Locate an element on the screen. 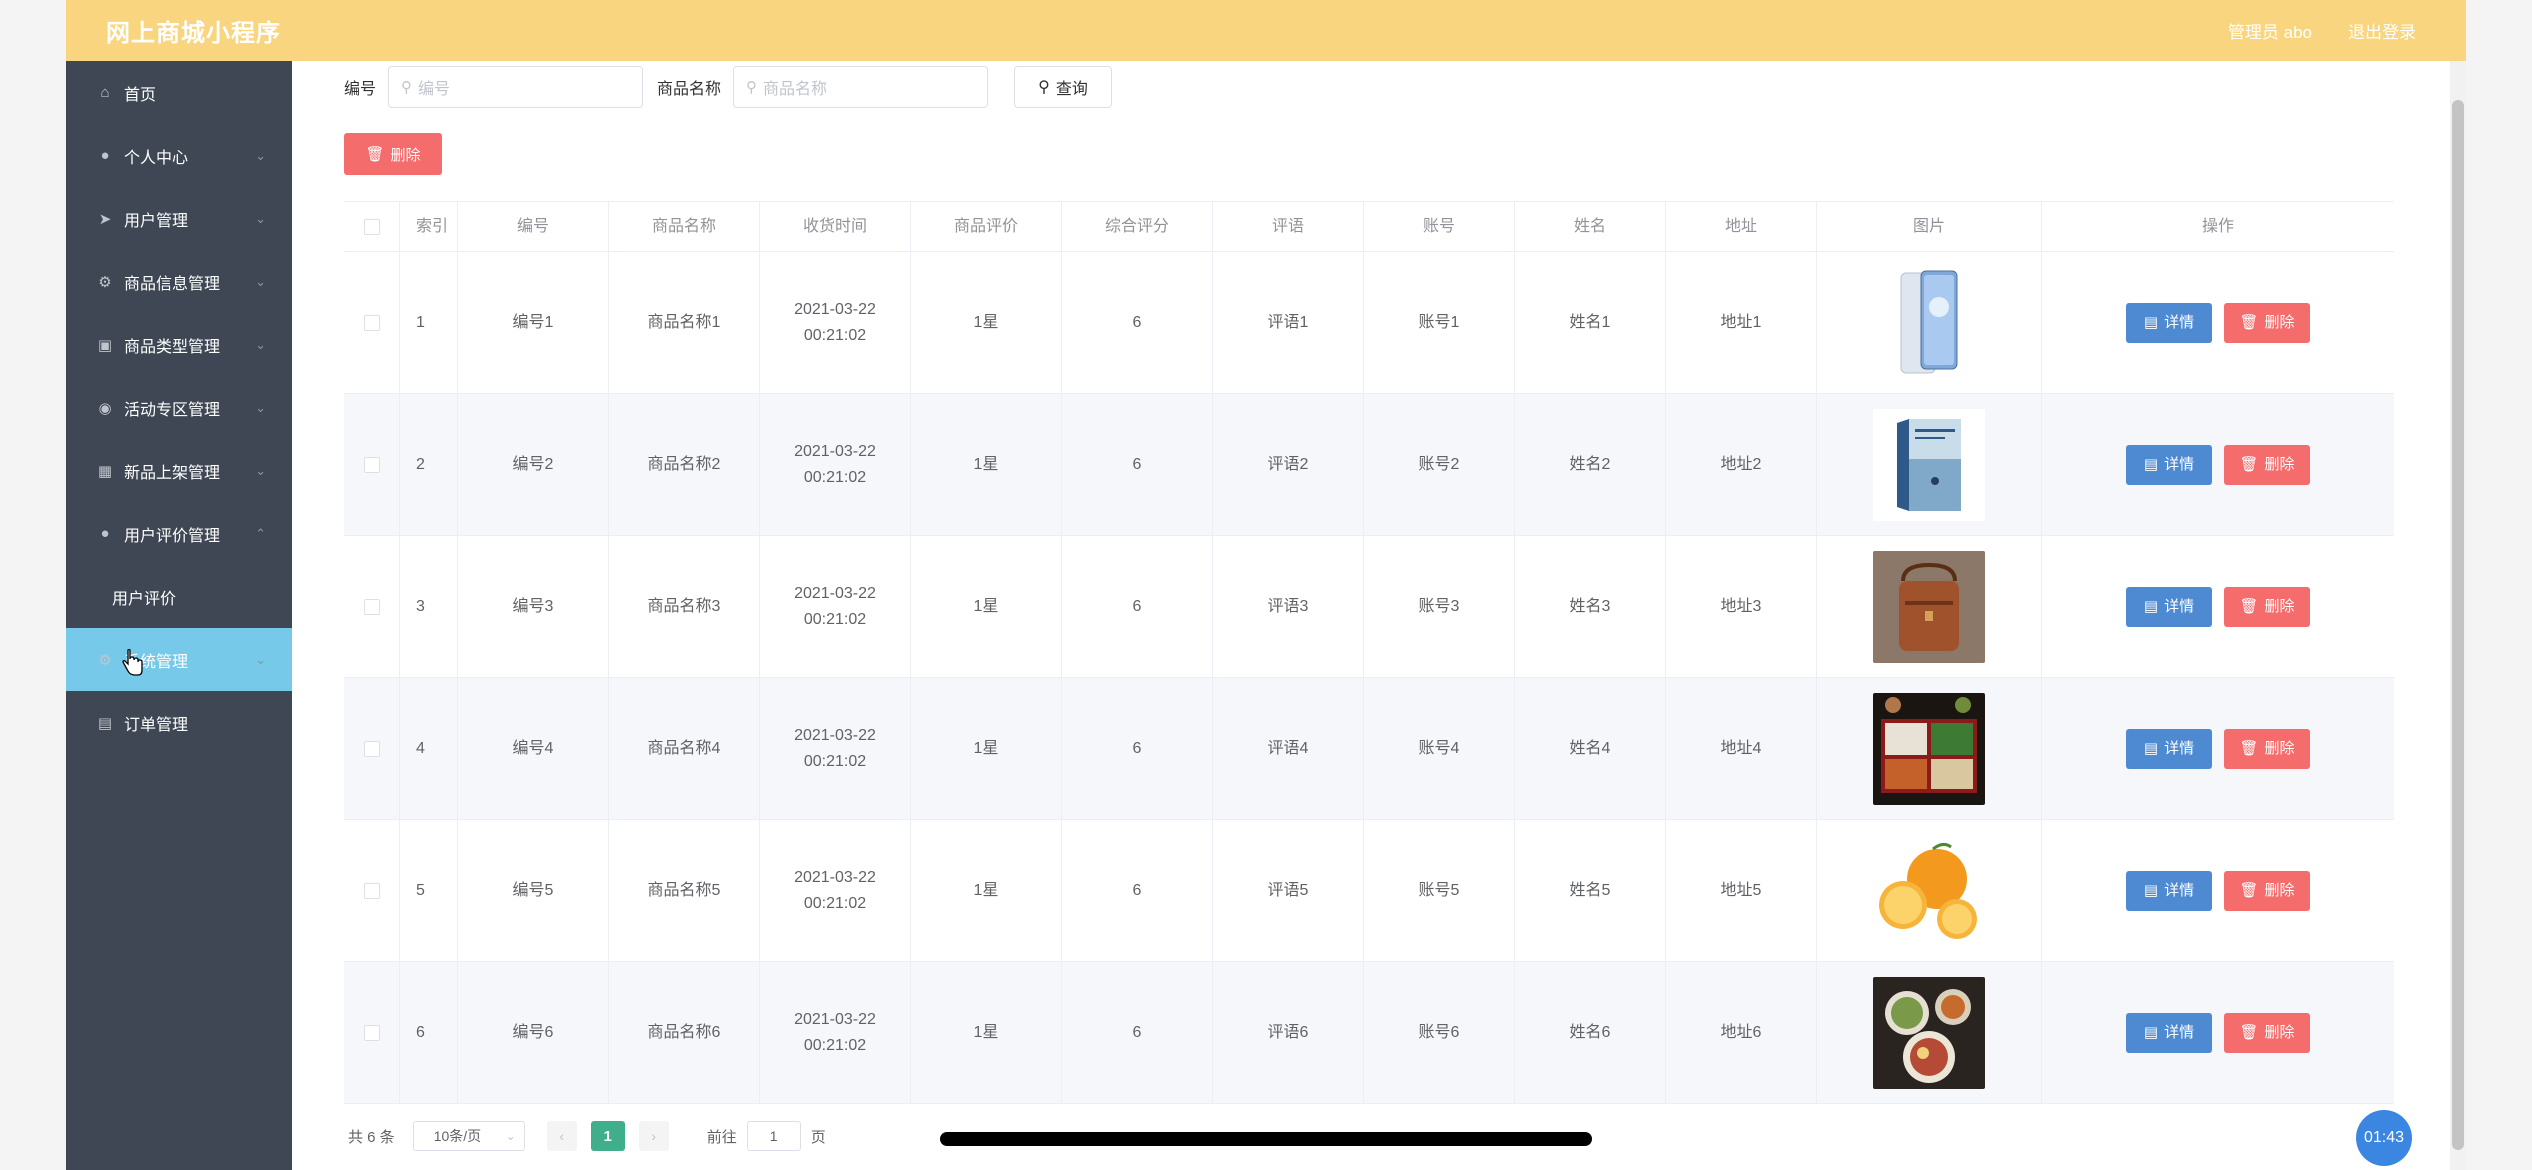 The width and height of the screenshot is (2532, 1170). sidebar-item-label: 用户评价 is located at coordinates (144, 599).